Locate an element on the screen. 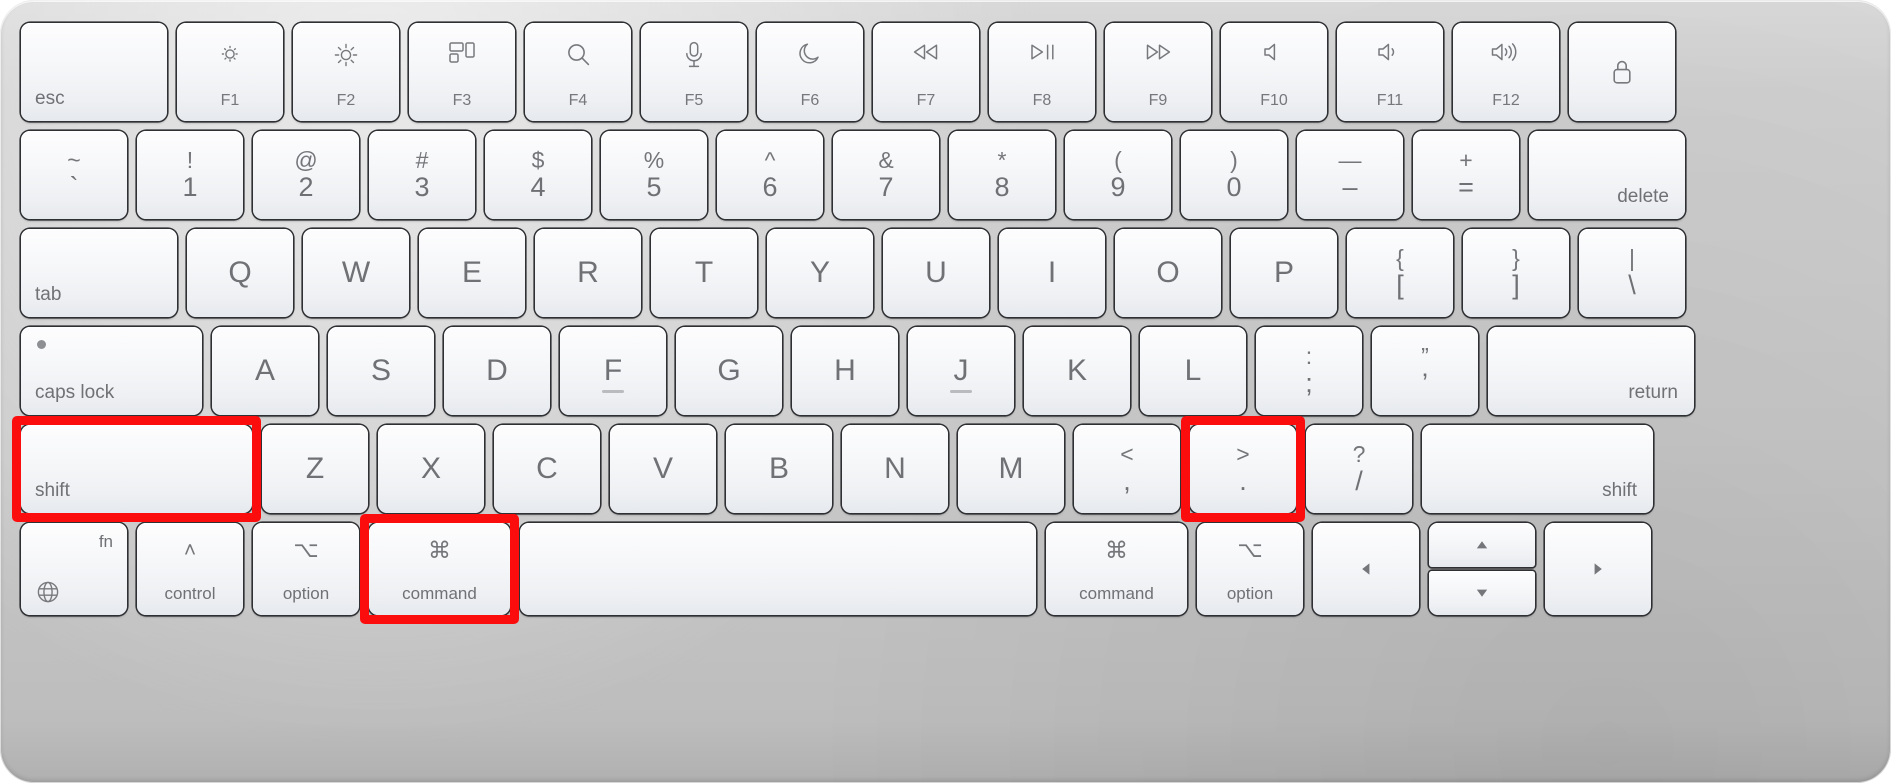 This screenshot has height=783, width=1891. key-i: I is located at coordinates (1052, 273).